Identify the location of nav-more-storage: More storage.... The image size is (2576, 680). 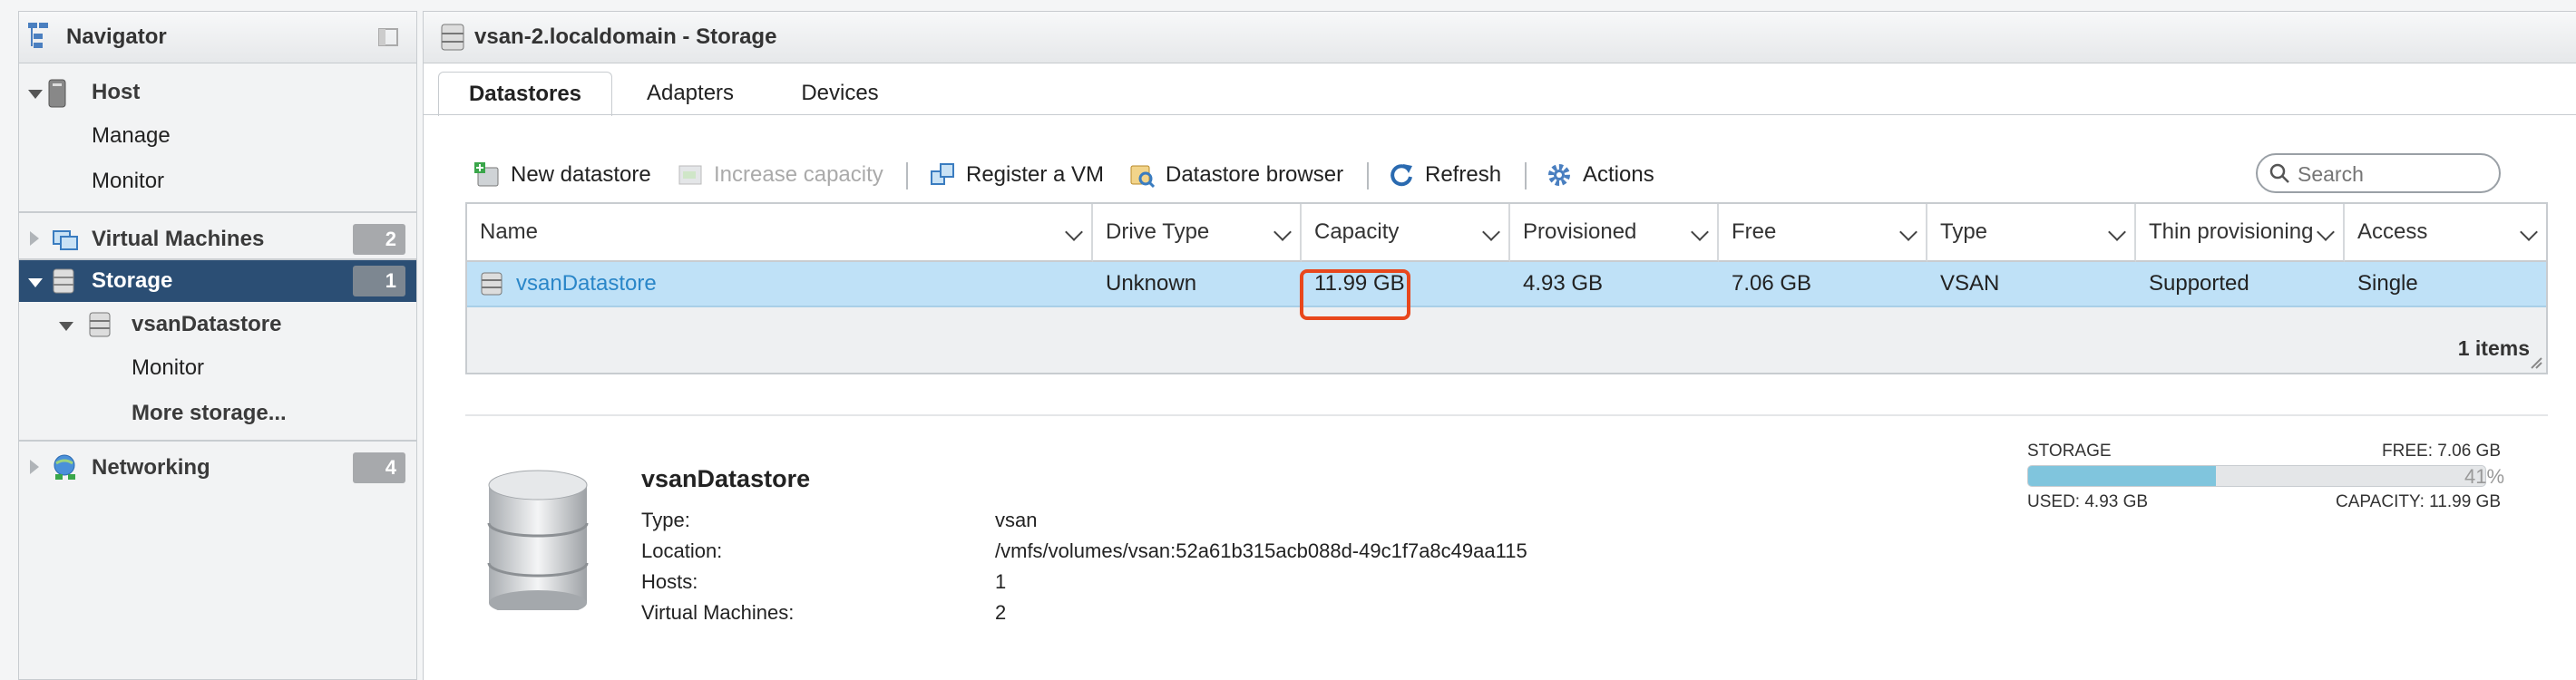
(217, 413).